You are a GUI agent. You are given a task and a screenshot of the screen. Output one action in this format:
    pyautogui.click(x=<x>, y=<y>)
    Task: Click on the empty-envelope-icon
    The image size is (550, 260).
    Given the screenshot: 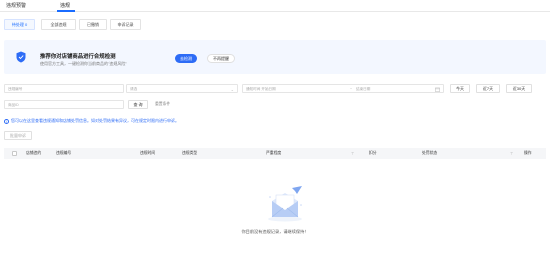 What is the action you would take?
    pyautogui.click(x=285, y=204)
    